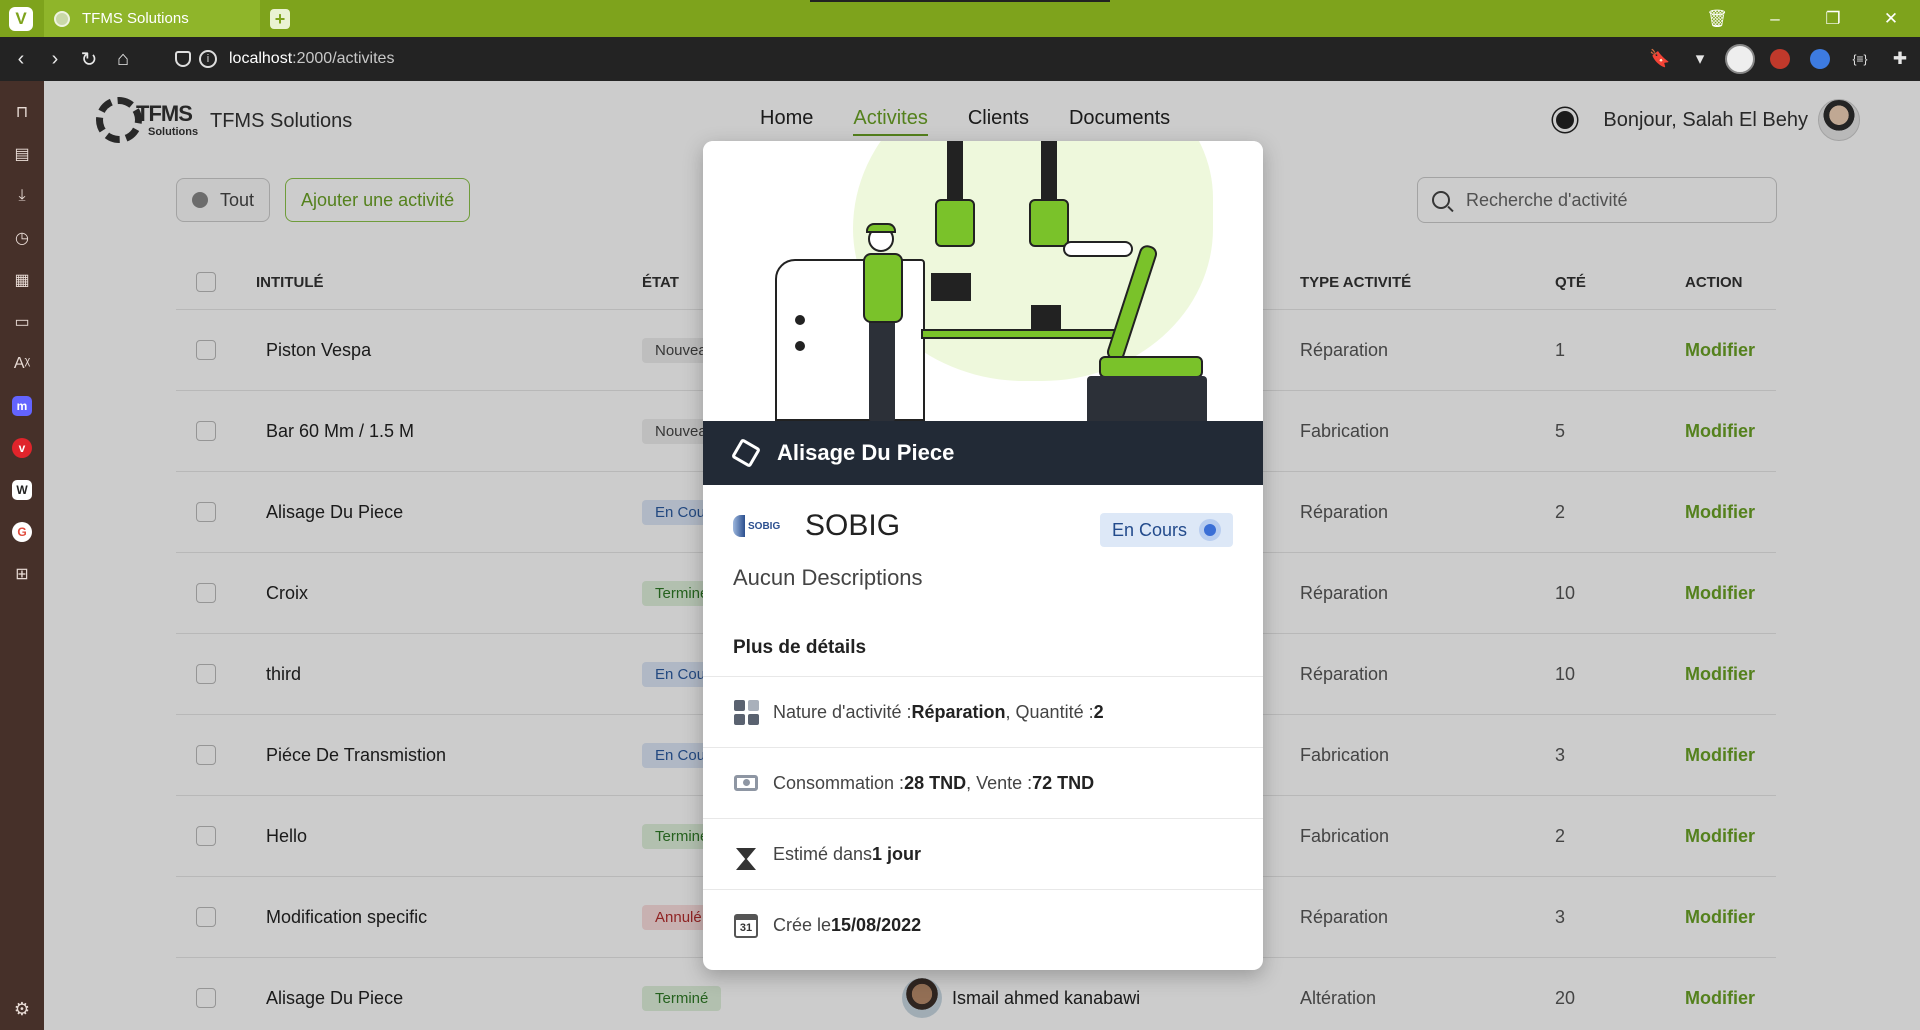 Image resolution: width=1920 pixels, height=1030 pixels. I want to click on back-icon: ‹, so click(21, 59).